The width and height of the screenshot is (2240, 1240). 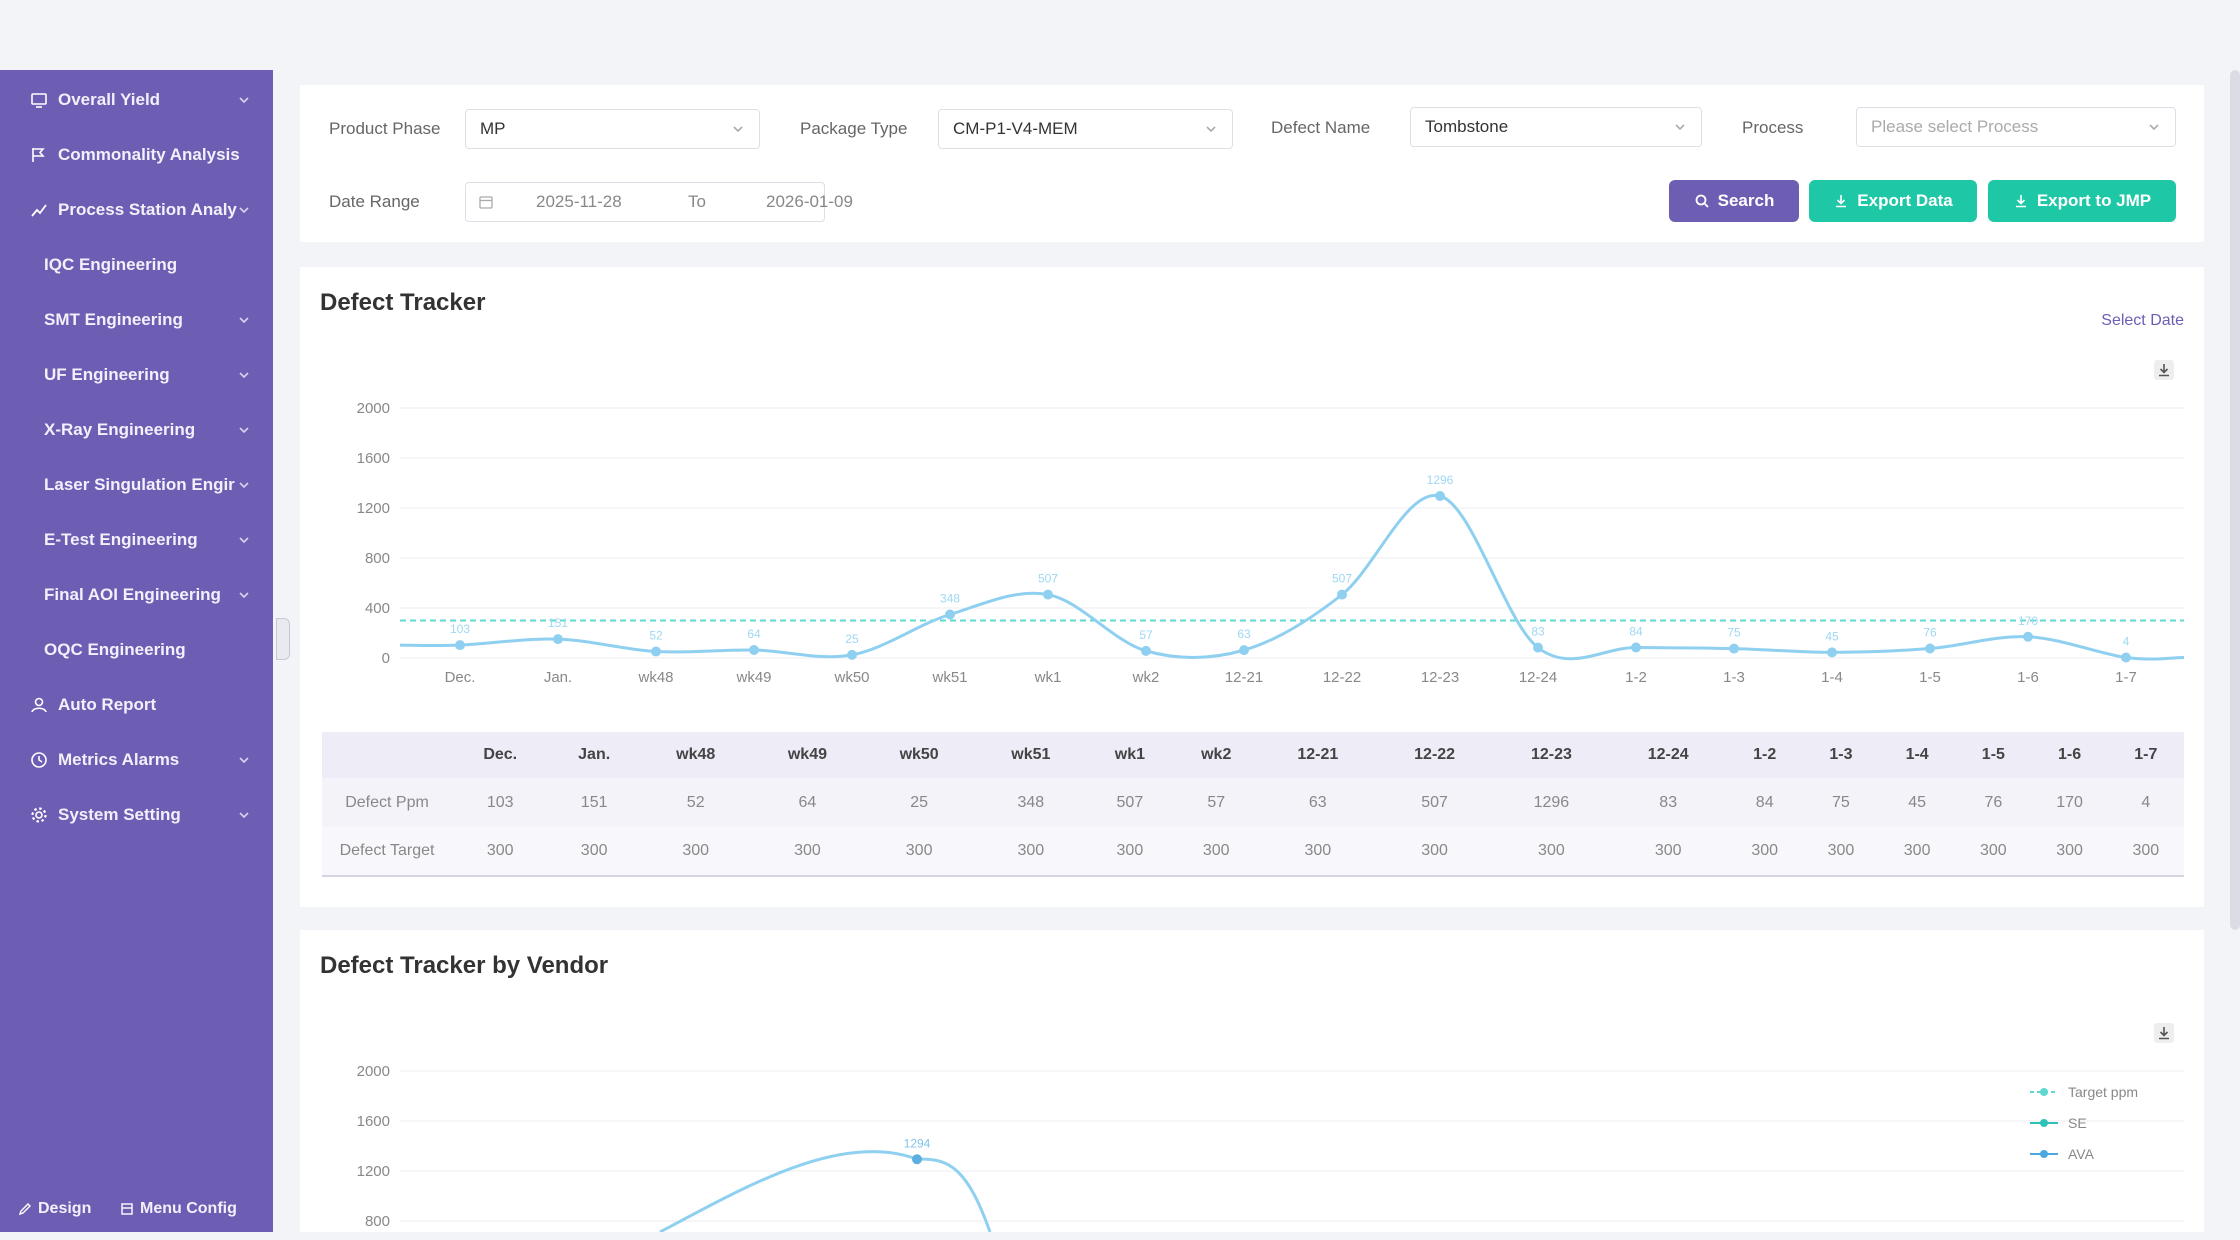 What do you see at coordinates (1841, 802) in the screenshot?
I see `table-cell: 75` at bounding box center [1841, 802].